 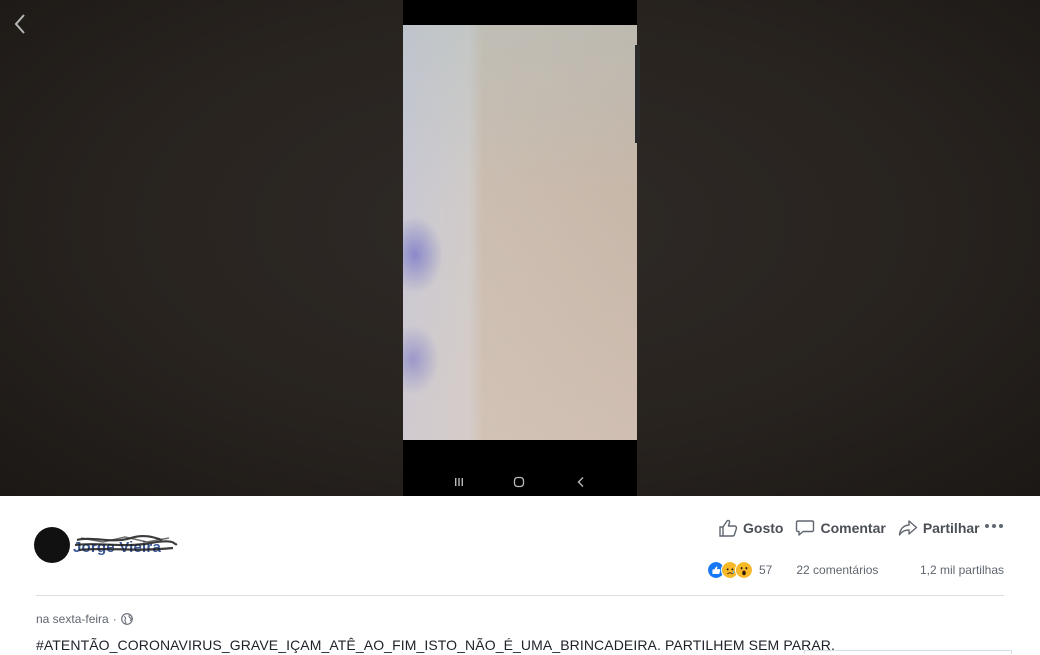 I want to click on phone-navigation-bar, so click(x=520, y=482).